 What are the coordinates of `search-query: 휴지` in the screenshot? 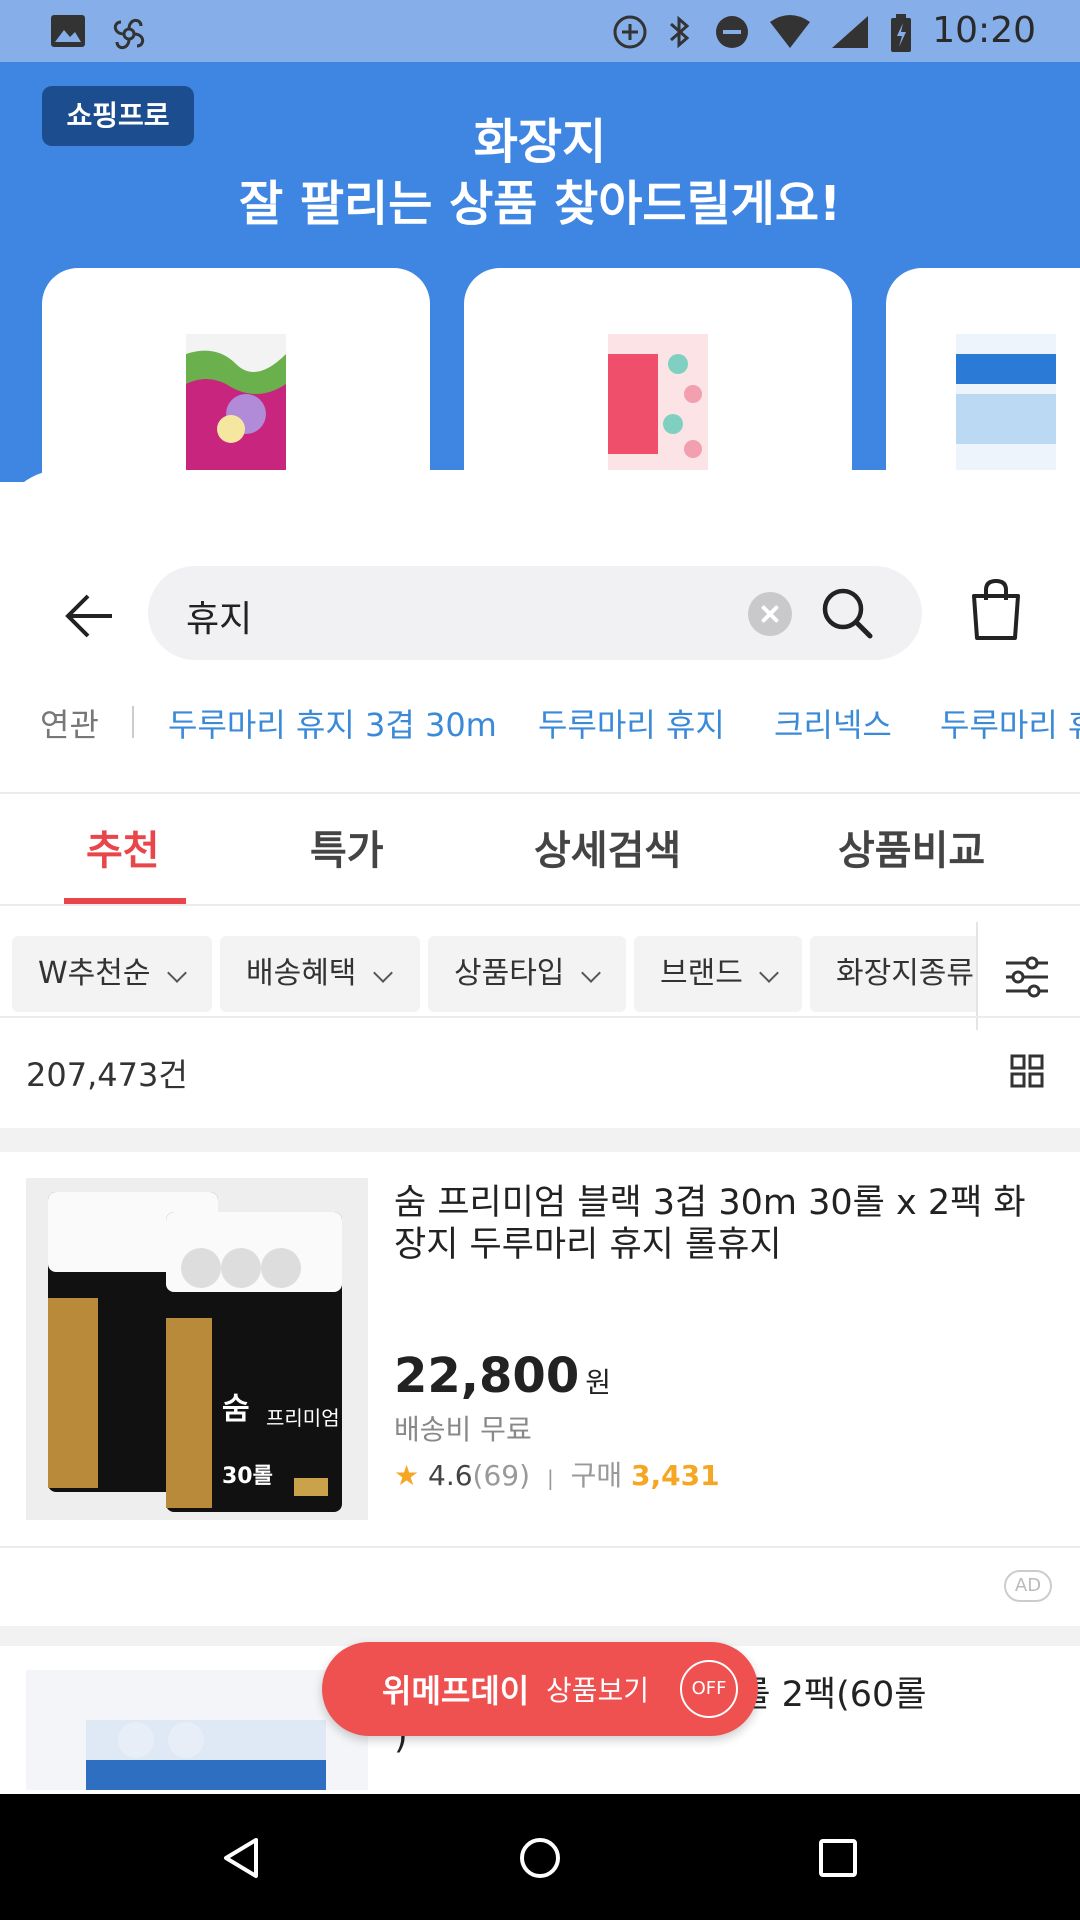 It's located at (219, 619).